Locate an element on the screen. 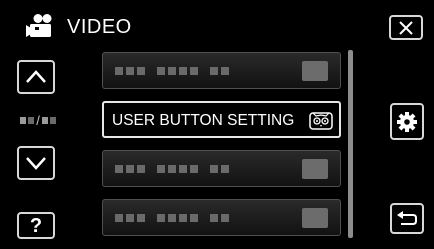  help-label: ? is located at coordinates (36, 225).